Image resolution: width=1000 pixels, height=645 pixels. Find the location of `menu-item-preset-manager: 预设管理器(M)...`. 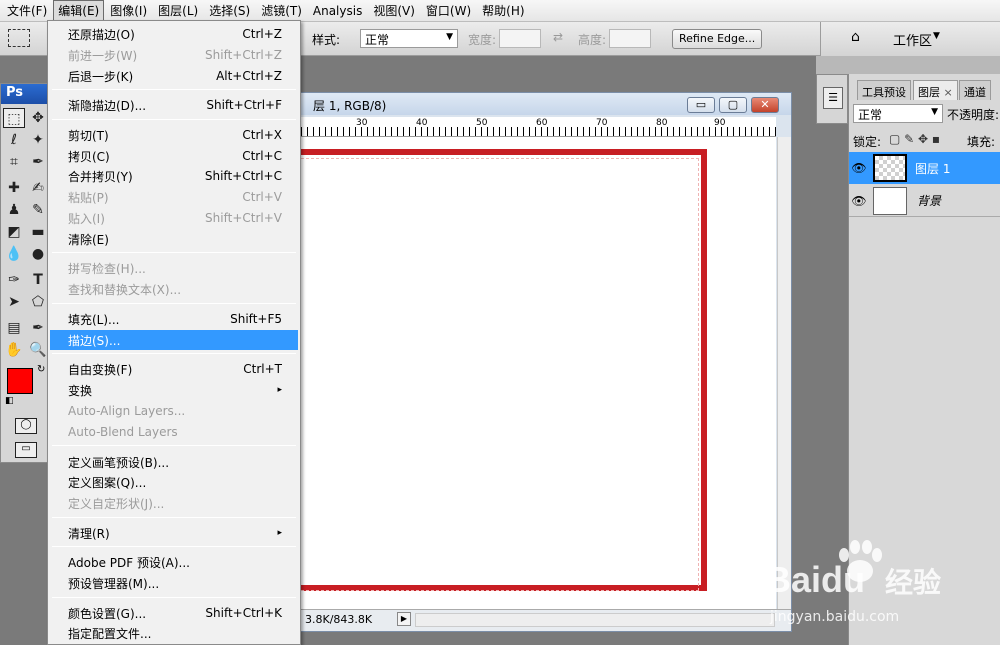

menu-item-preset-manager: 预设管理器(M)... is located at coordinates (174, 583).